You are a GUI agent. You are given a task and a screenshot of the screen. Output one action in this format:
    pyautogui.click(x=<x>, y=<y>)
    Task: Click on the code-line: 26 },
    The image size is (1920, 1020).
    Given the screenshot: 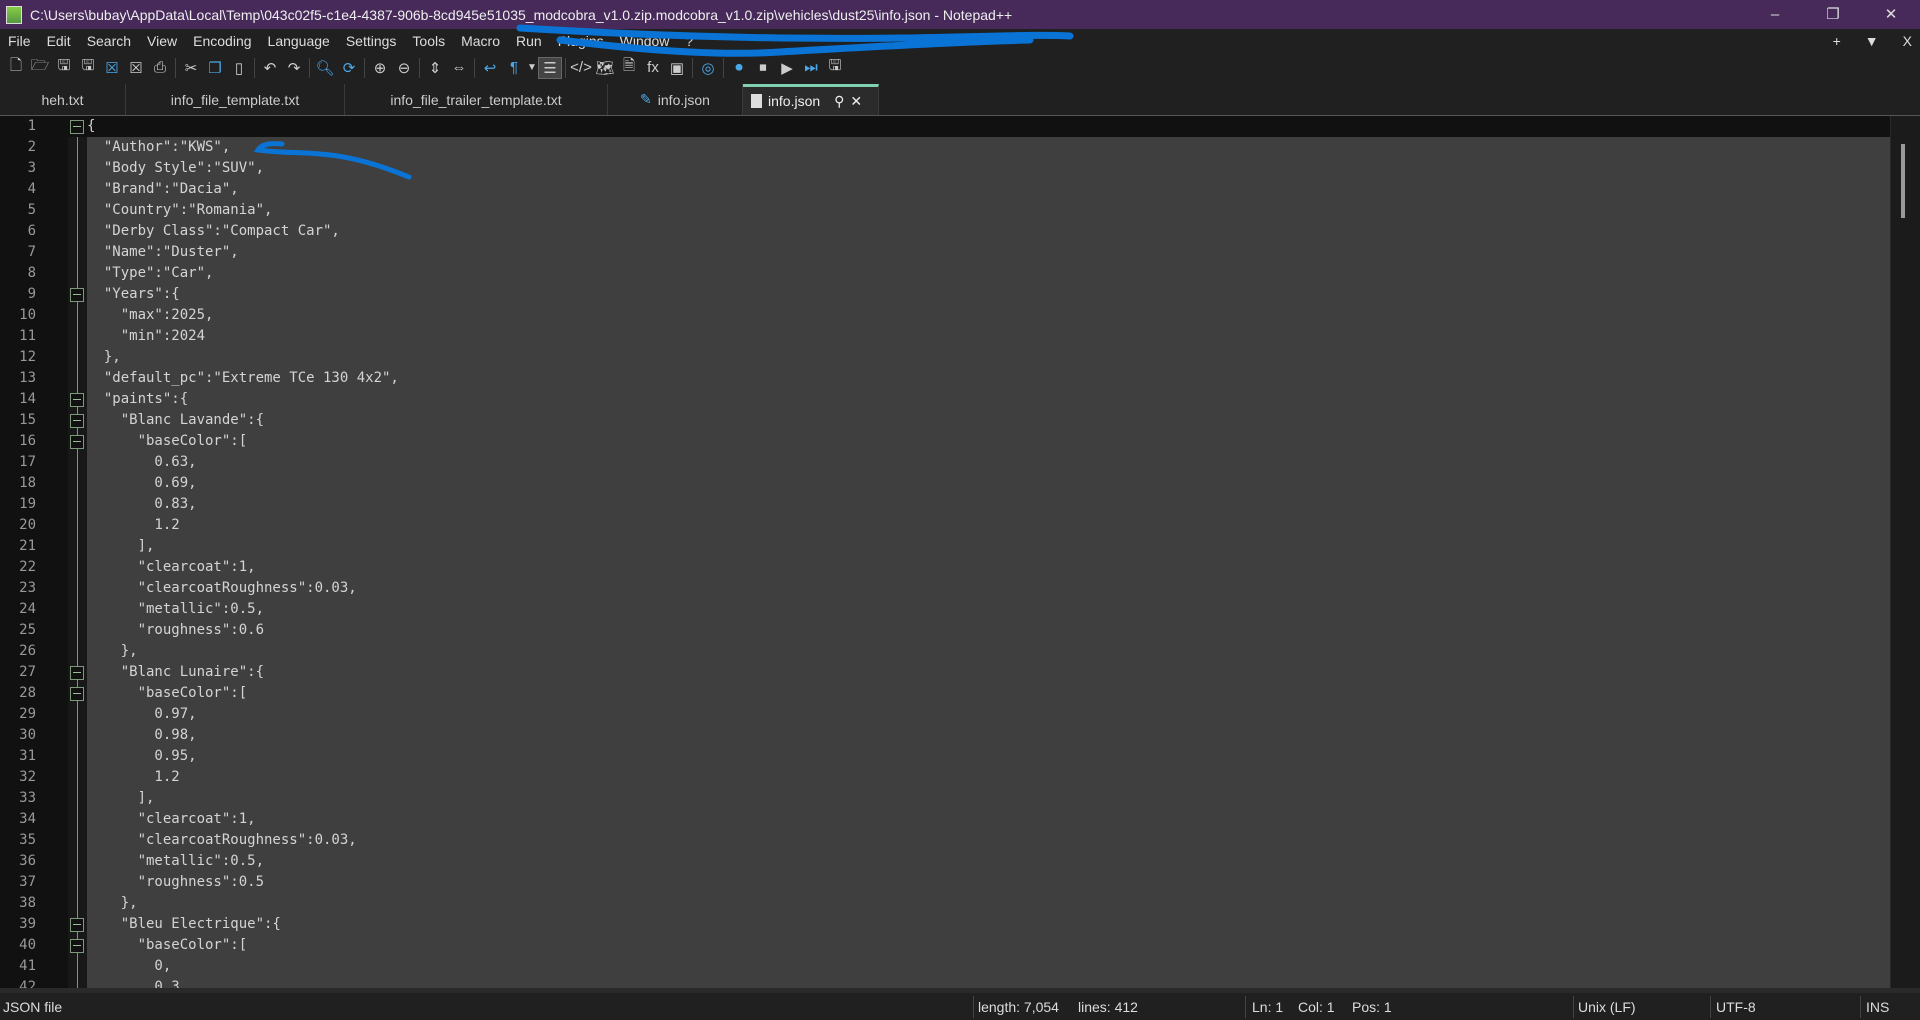 What is the action you would take?
    pyautogui.click(x=945, y=651)
    